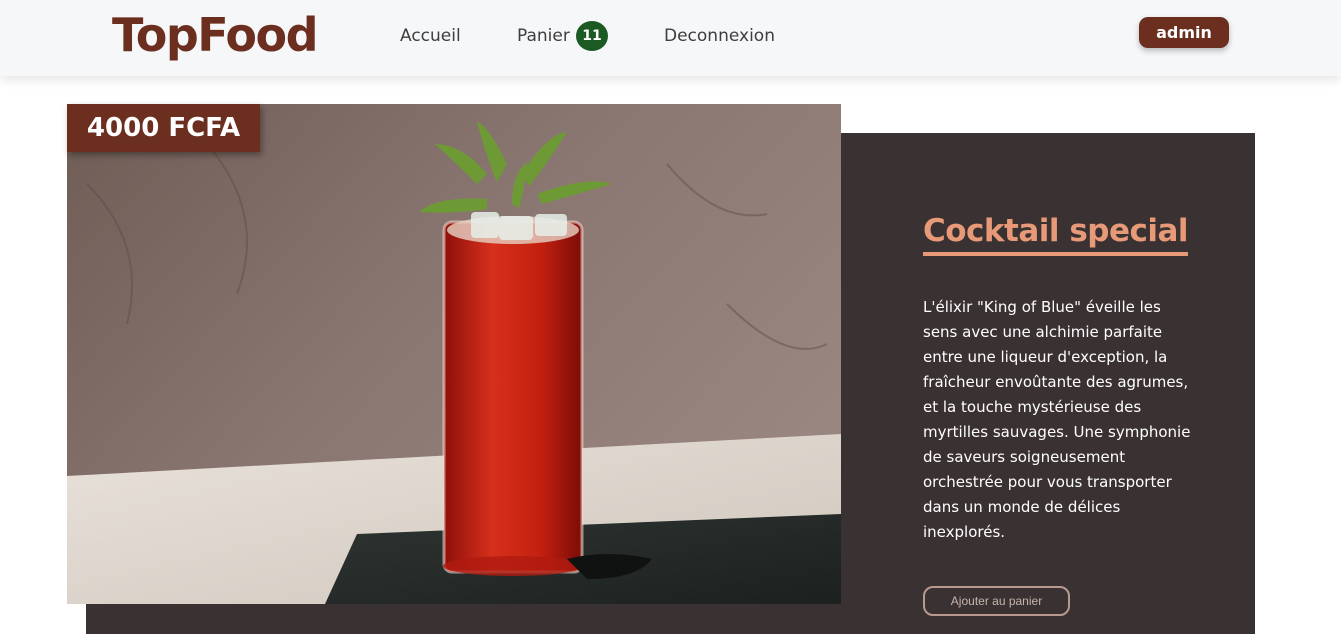  I want to click on nav-link-logout: Deconnexion, so click(719, 36).